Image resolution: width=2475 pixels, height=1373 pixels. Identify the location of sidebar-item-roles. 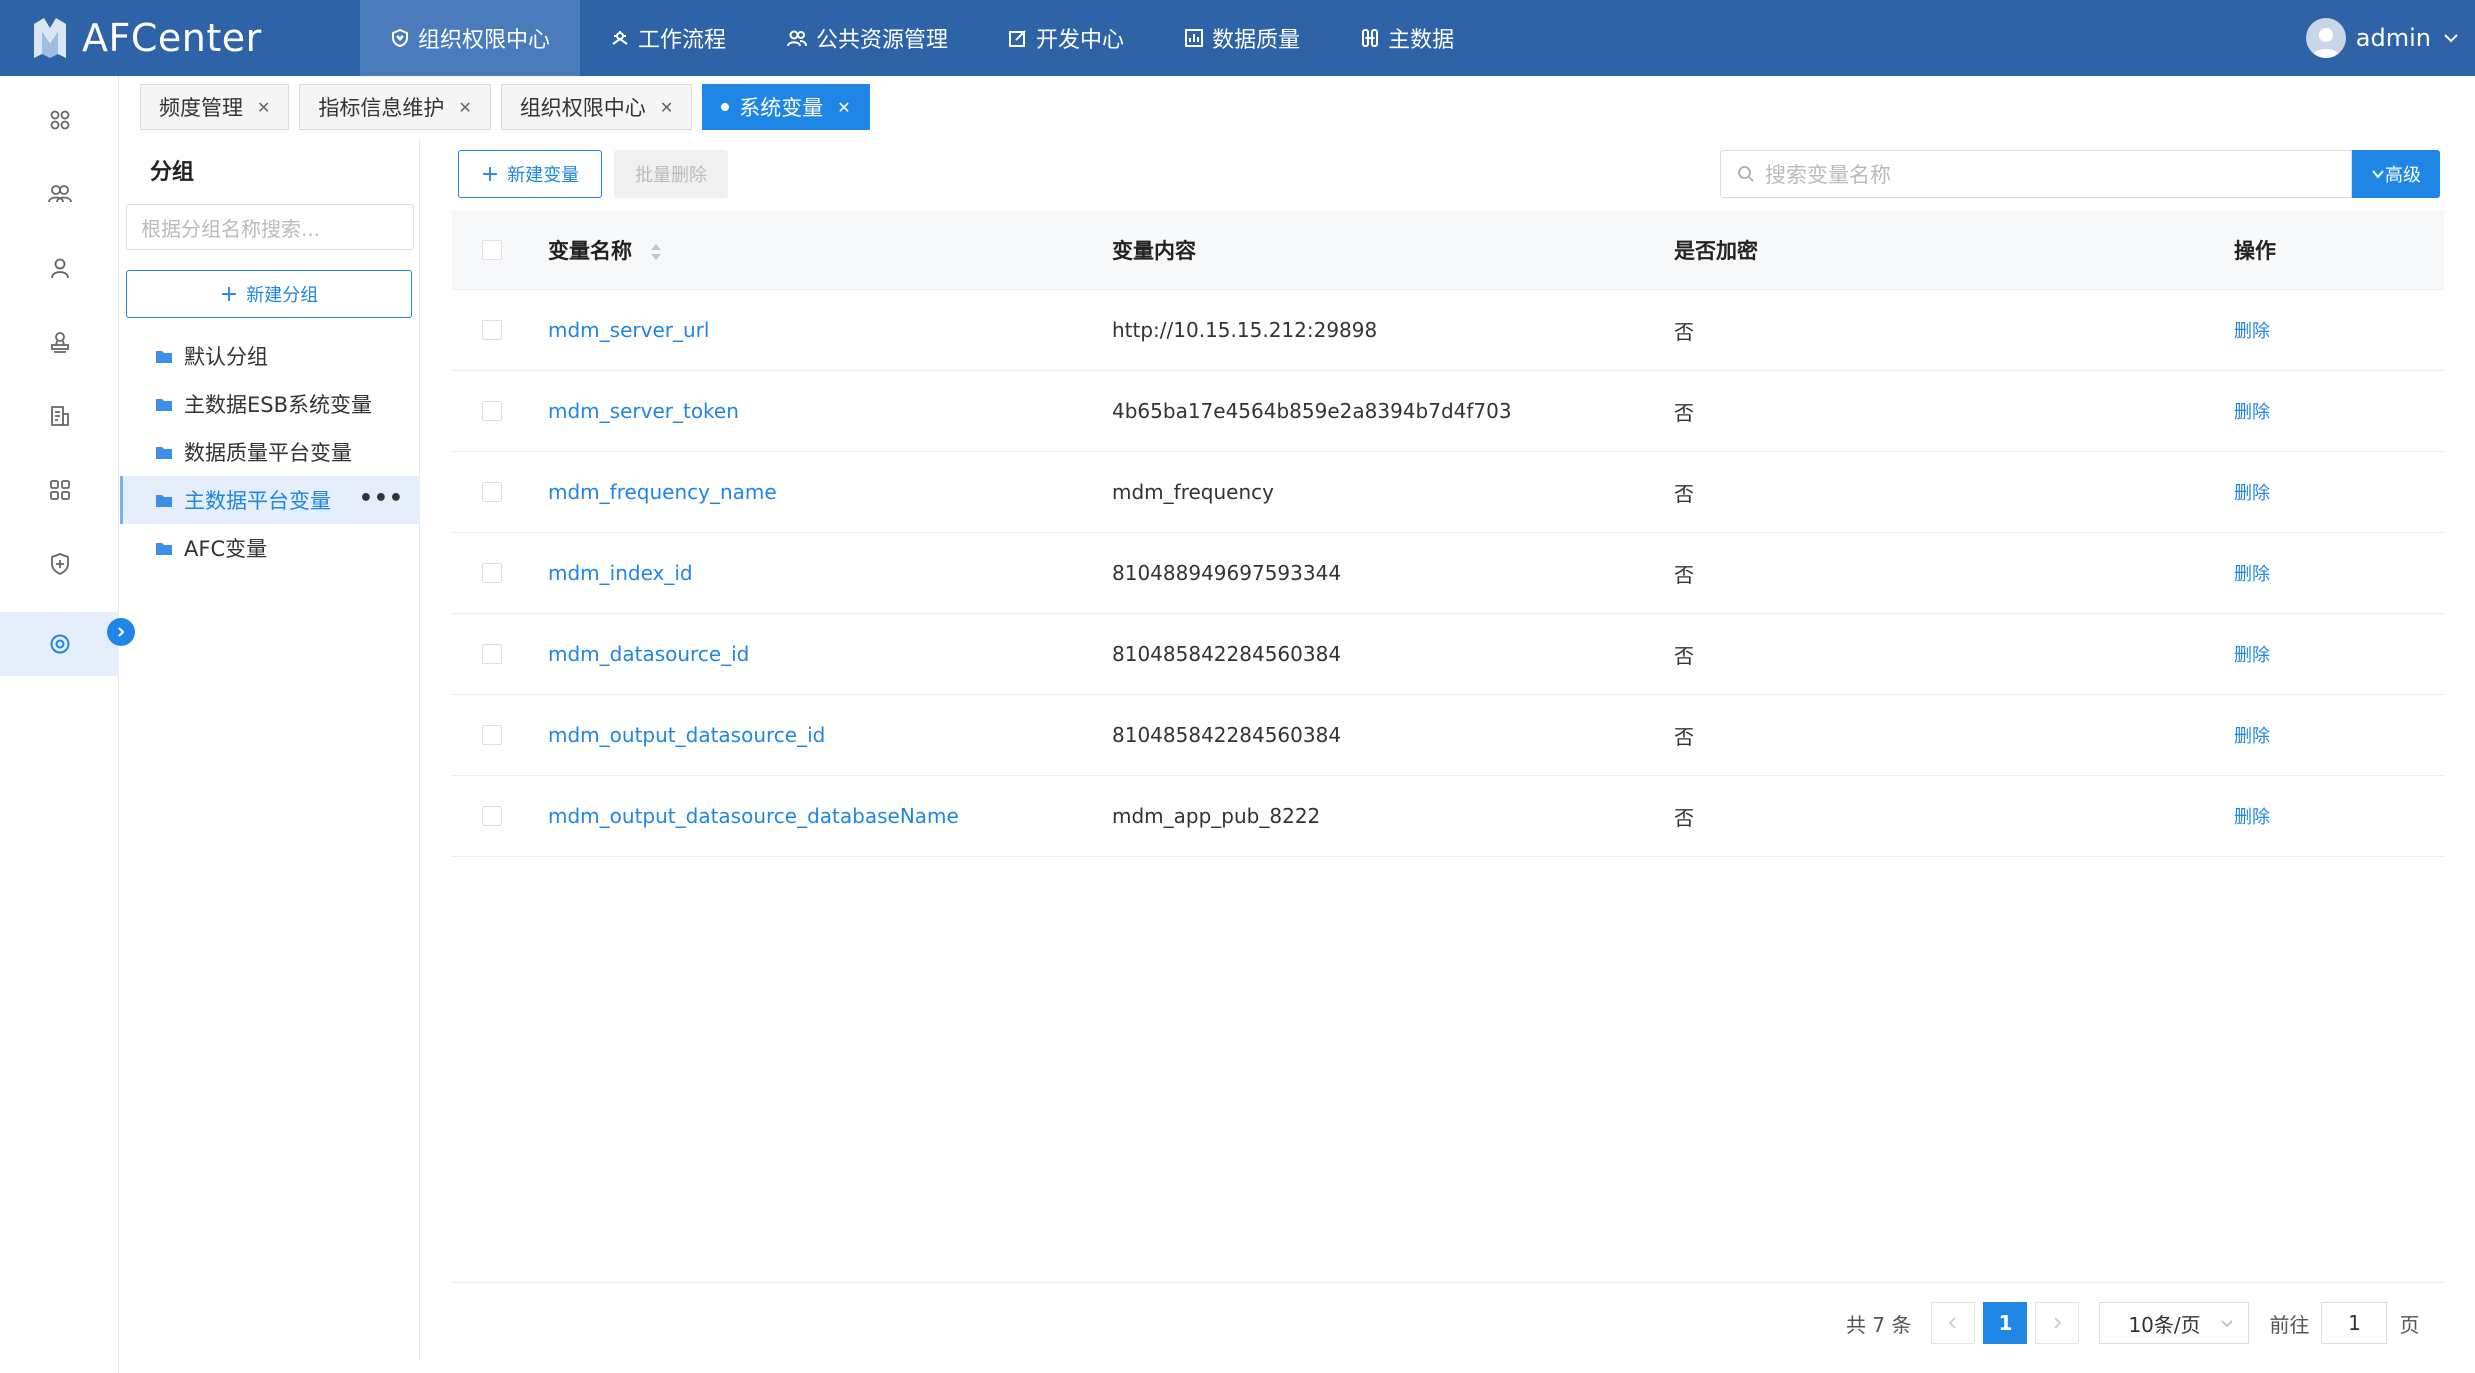
(59, 342).